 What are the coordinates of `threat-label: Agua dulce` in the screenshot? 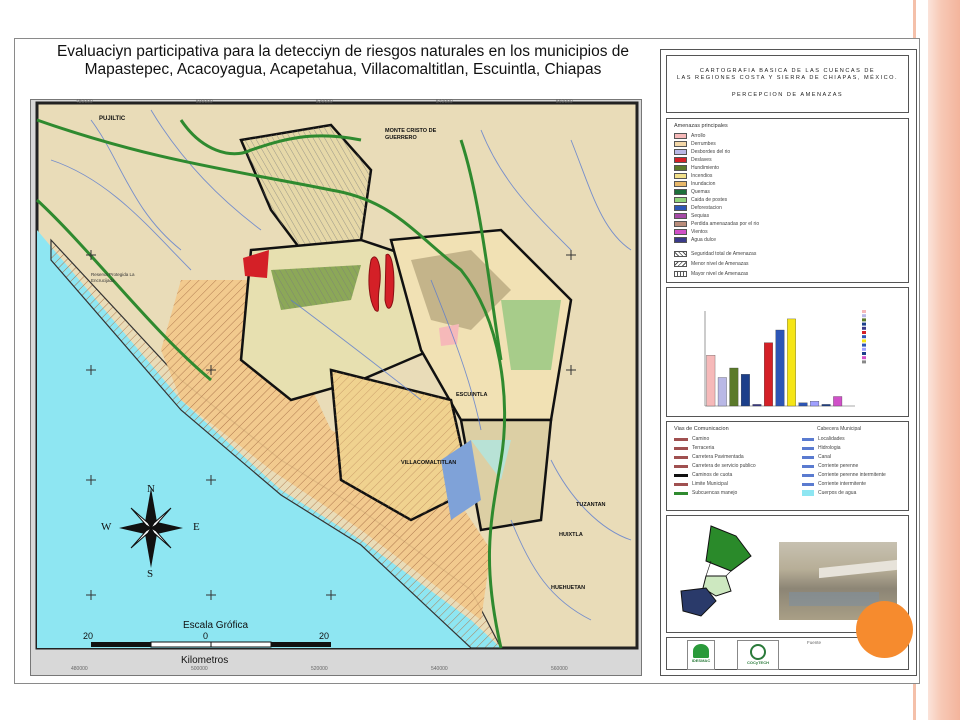 It's located at (704, 240).